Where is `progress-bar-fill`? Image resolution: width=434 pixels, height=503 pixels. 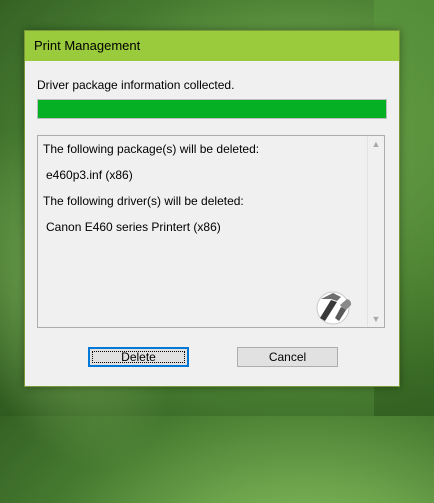 progress-bar-fill is located at coordinates (212, 109).